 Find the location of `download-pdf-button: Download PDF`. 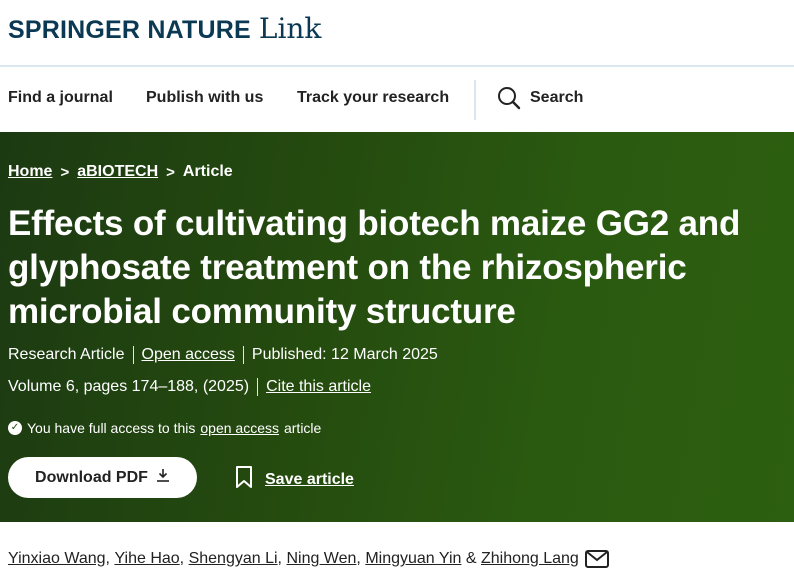

download-pdf-button: Download PDF is located at coordinates (102, 477).